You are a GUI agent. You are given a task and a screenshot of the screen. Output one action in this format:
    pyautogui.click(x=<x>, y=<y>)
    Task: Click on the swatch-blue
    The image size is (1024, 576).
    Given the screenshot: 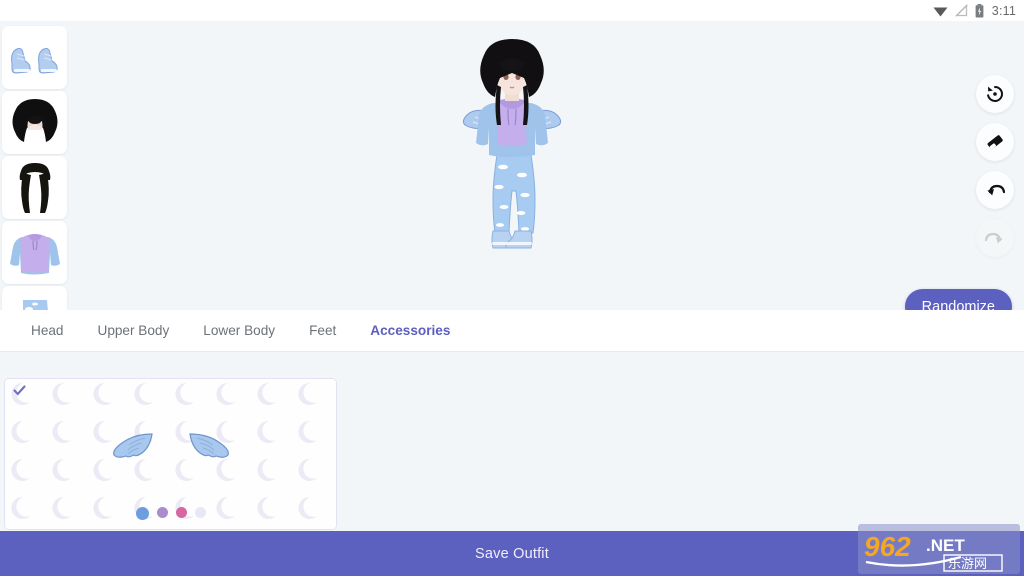 What is the action you would take?
    pyautogui.click(x=142, y=513)
    